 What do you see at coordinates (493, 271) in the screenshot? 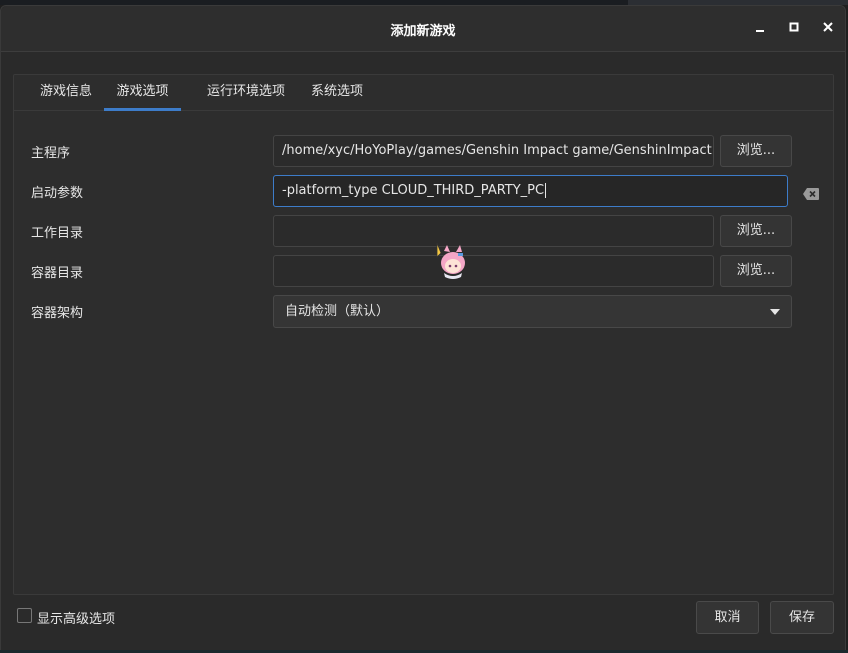
I see `container-dir-input` at bounding box center [493, 271].